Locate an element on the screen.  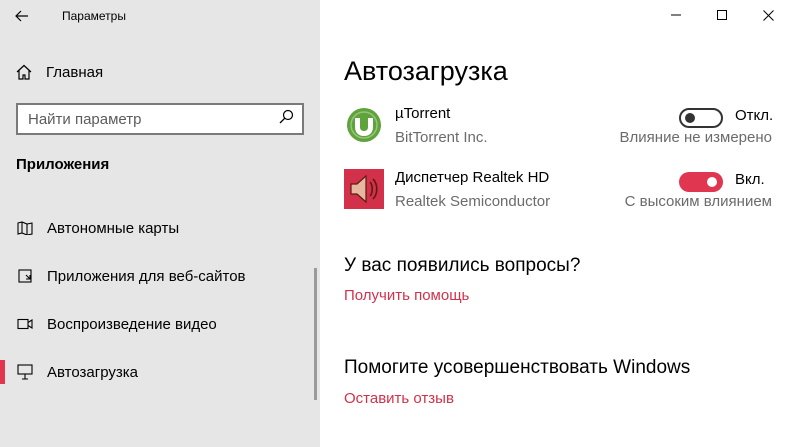
sidebar-scrollbar is located at coordinates (315, 334).